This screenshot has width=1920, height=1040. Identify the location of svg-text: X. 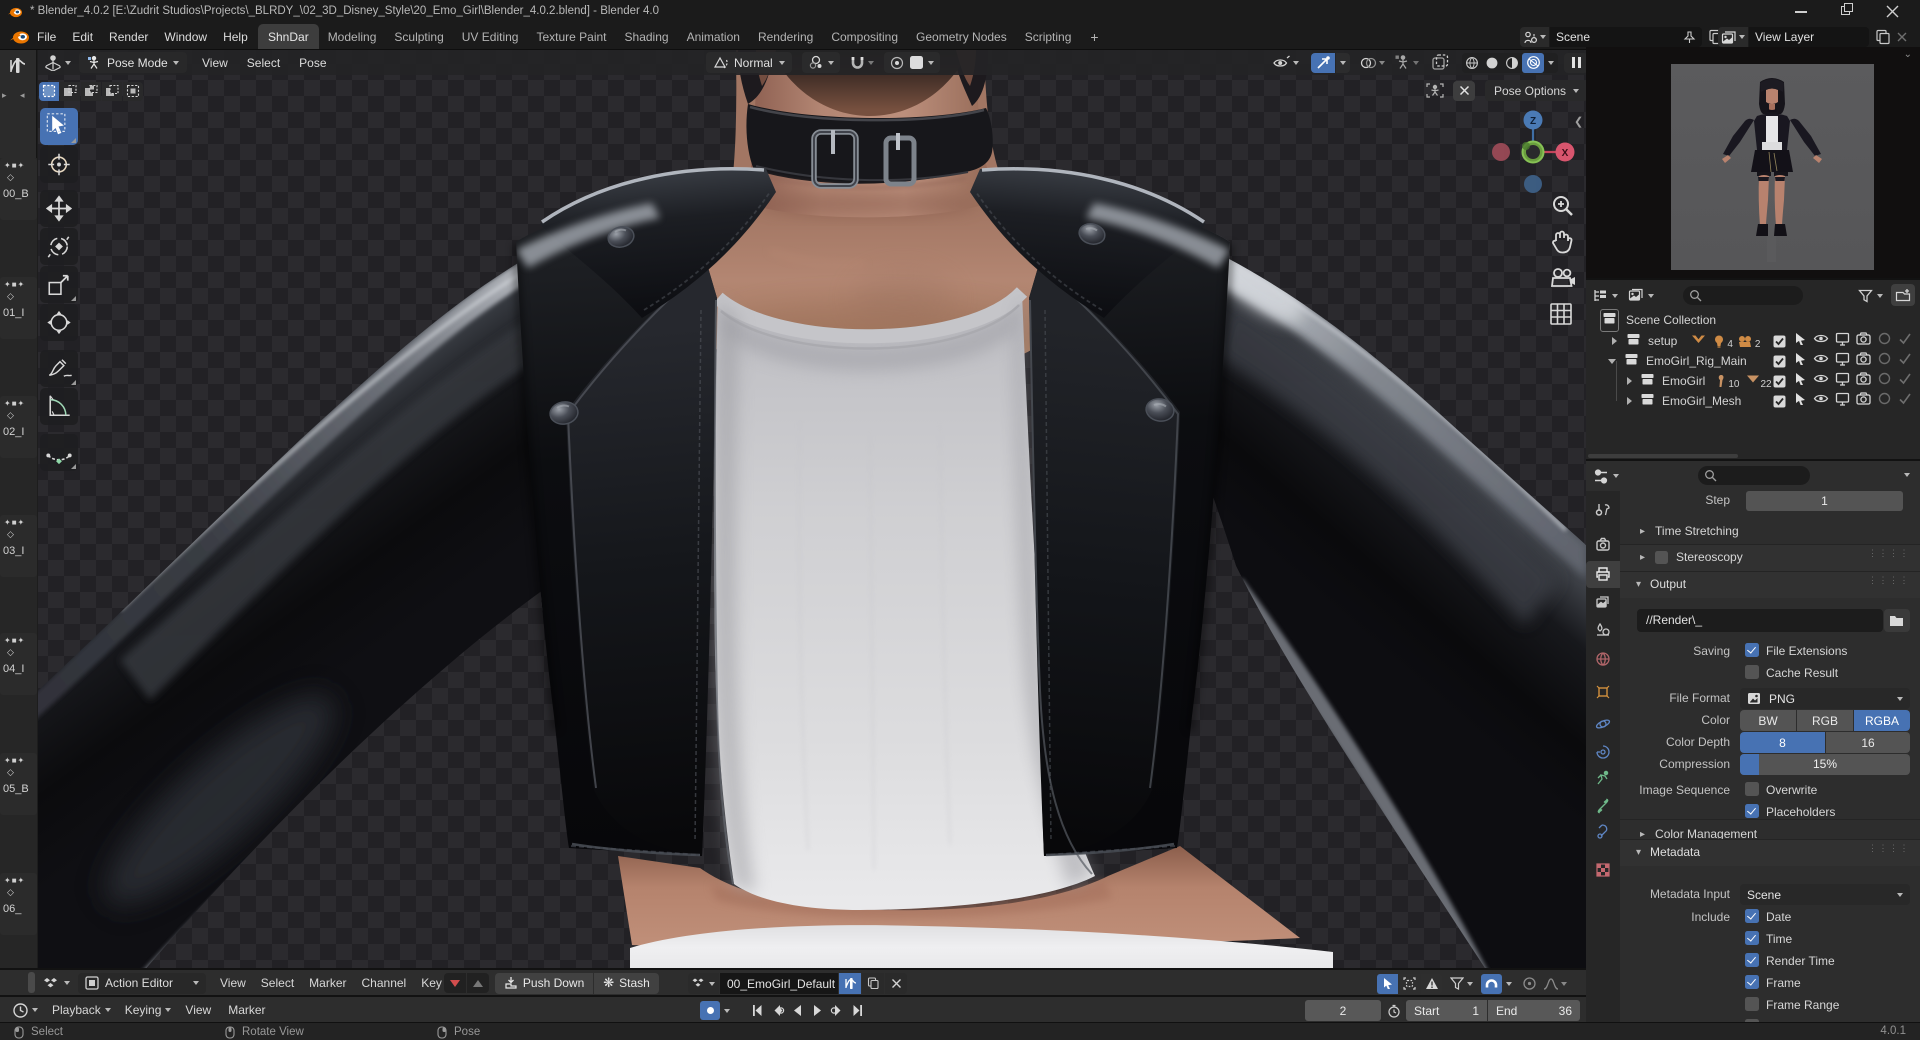
(1565, 153).